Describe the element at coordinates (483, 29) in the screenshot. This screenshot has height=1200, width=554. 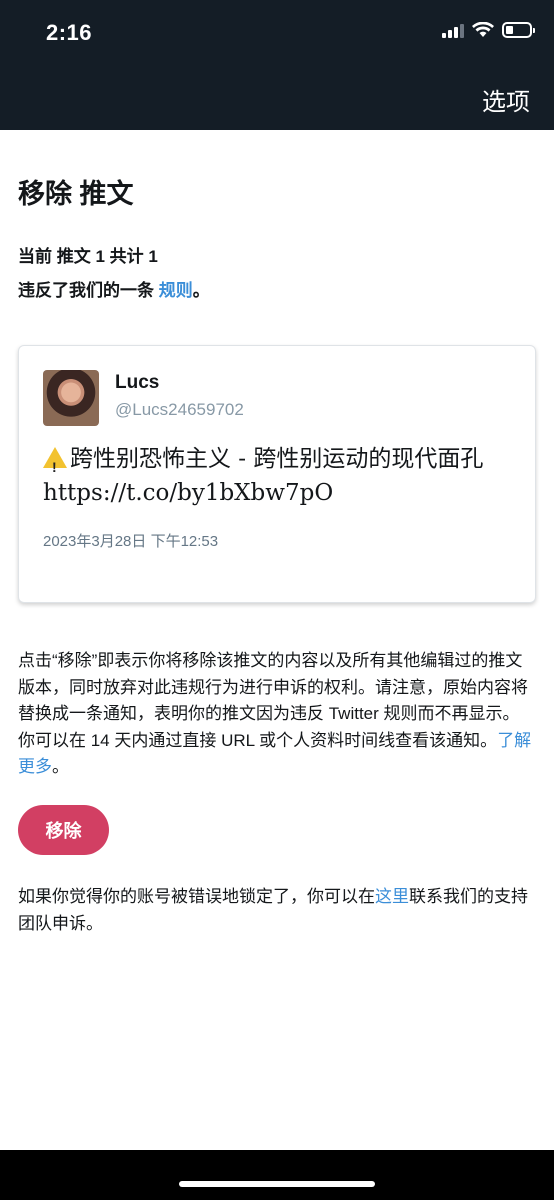
I see `wifi-icon` at that location.